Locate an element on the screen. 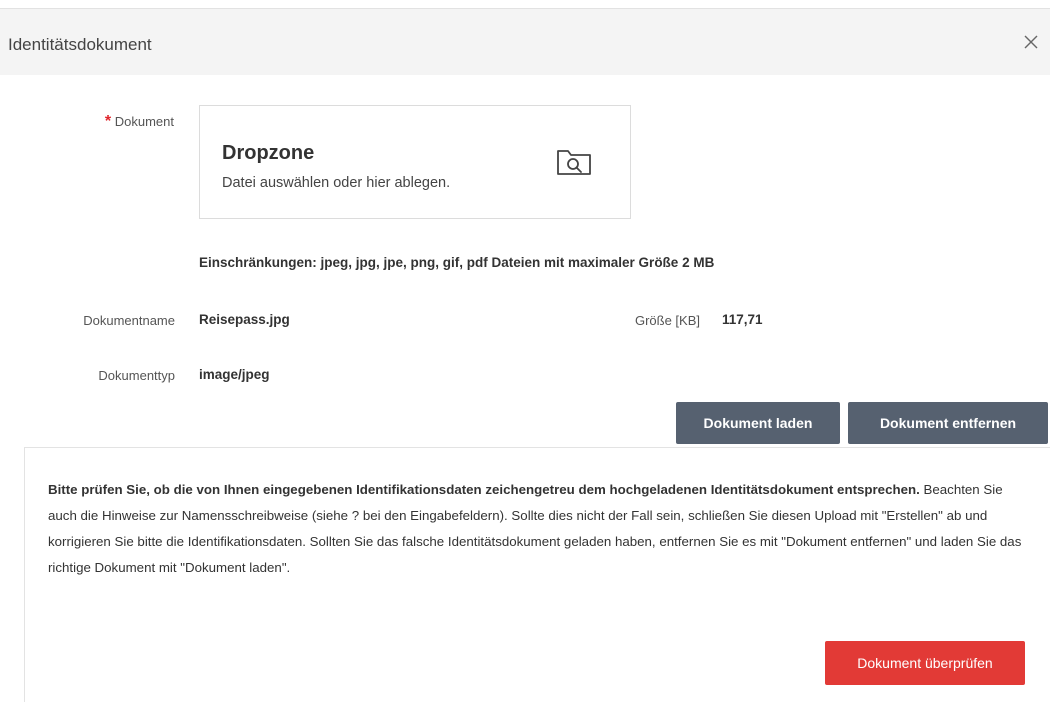 The width and height of the screenshot is (1050, 702). document-type-label: Dokumenttyp is located at coordinates (136, 375).